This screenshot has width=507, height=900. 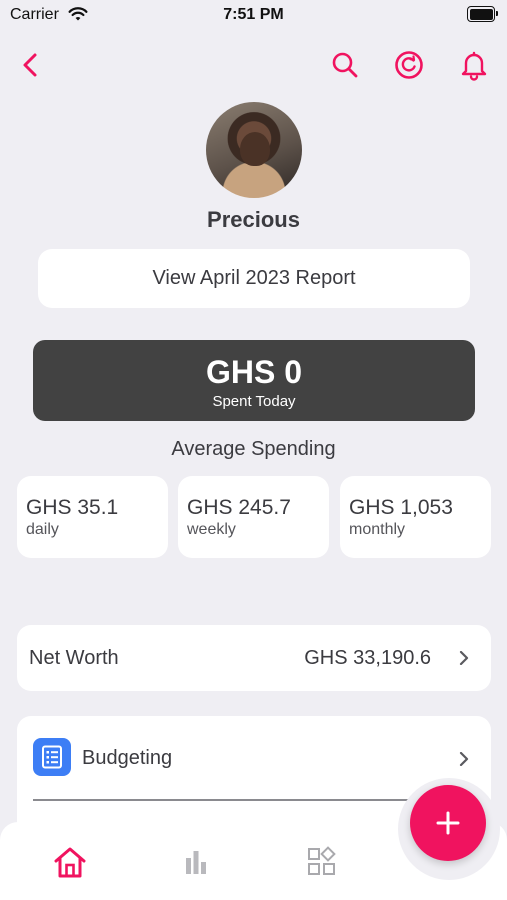 I want to click on tab-home, so click(x=70, y=862).